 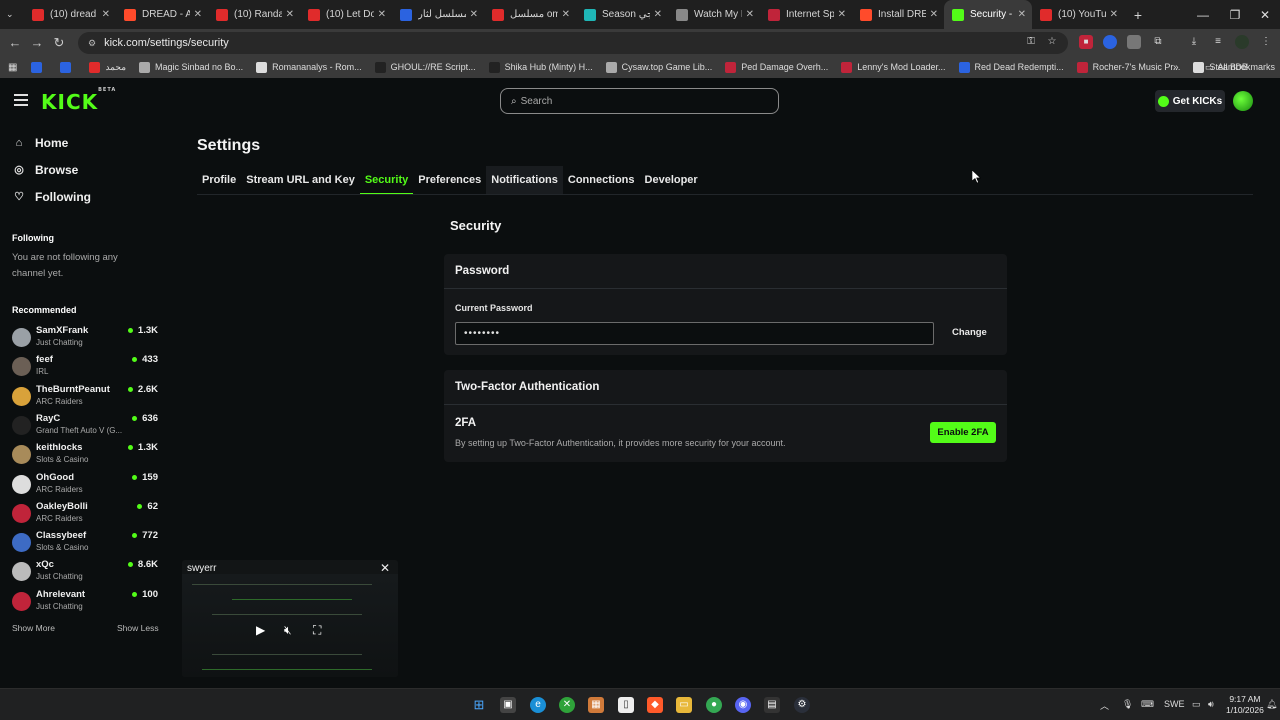 What do you see at coordinates (85, 169) in the screenshot?
I see `sidebar-item-browse: ◎ Browse` at bounding box center [85, 169].